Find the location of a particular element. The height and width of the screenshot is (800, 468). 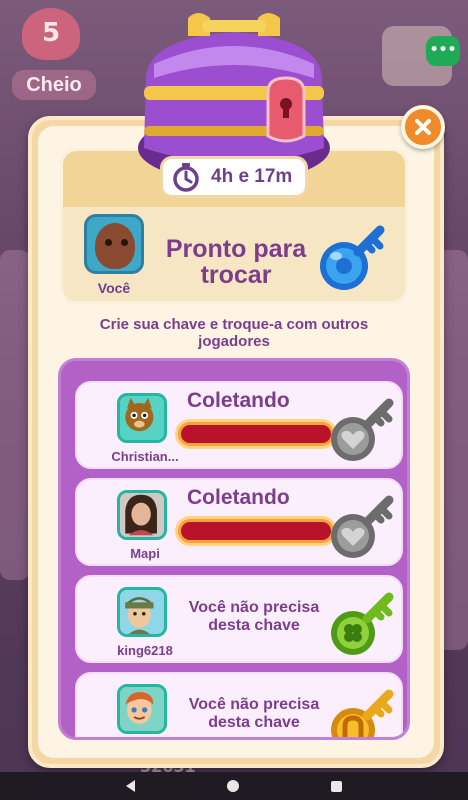

woman-avatar-icon is located at coordinates (142, 515).